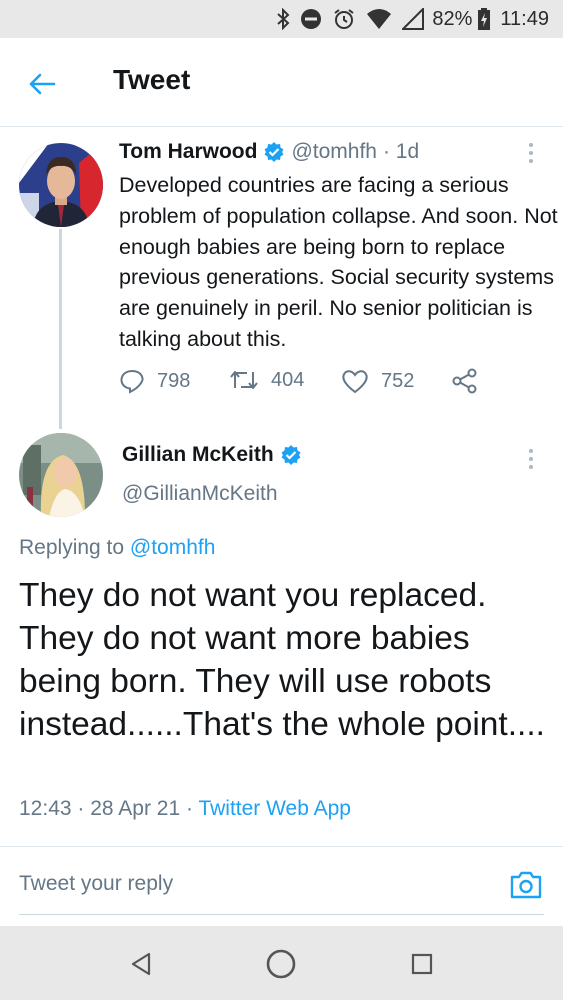 The image size is (563, 1000). I want to click on like-count: 752, so click(398, 380).